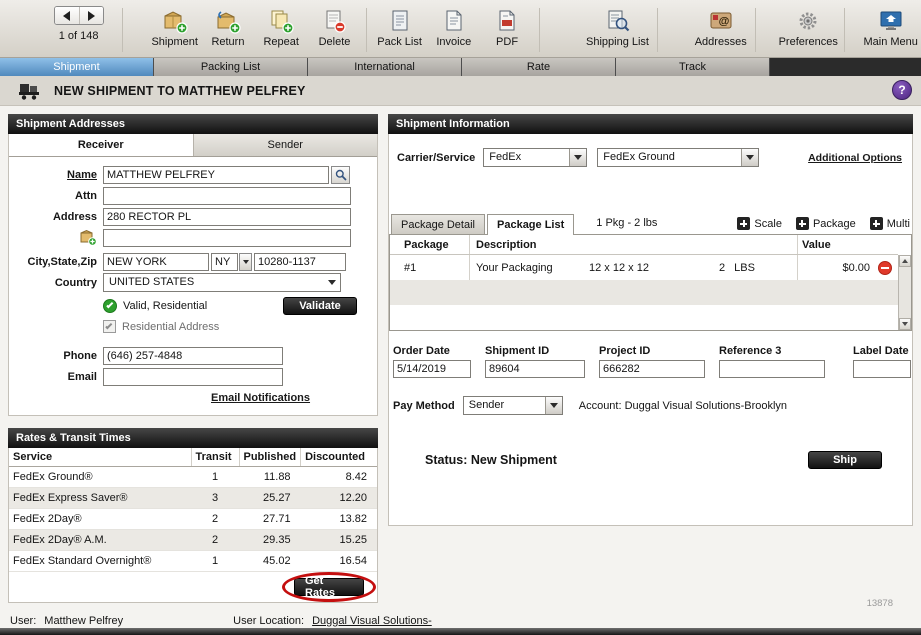 The height and width of the screenshot is (635, 921). Describe the element at coordinates (193, 540) in the screenshot. I see `rate-row: FedEx 2Day® A.M. 2 29.35 15.25` at that location.